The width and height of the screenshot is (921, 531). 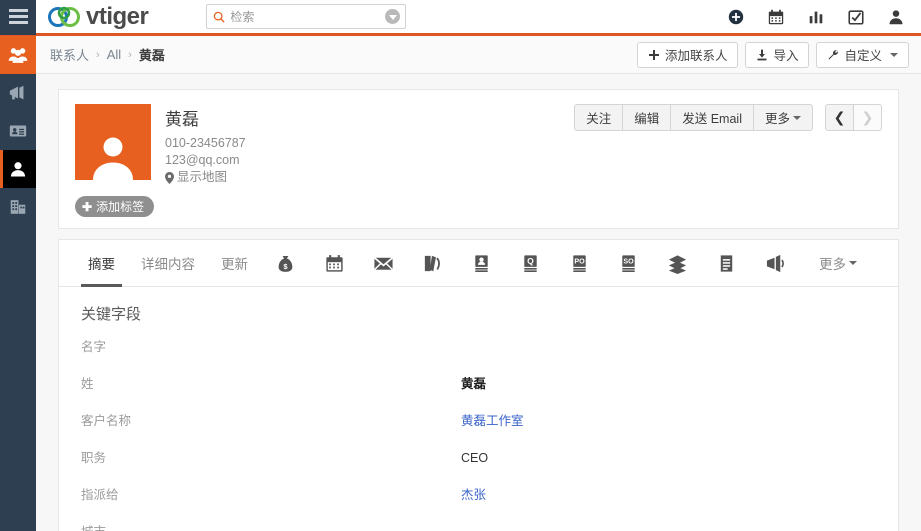 I want to click on svg-text: PO, so click(x=579, y=261).